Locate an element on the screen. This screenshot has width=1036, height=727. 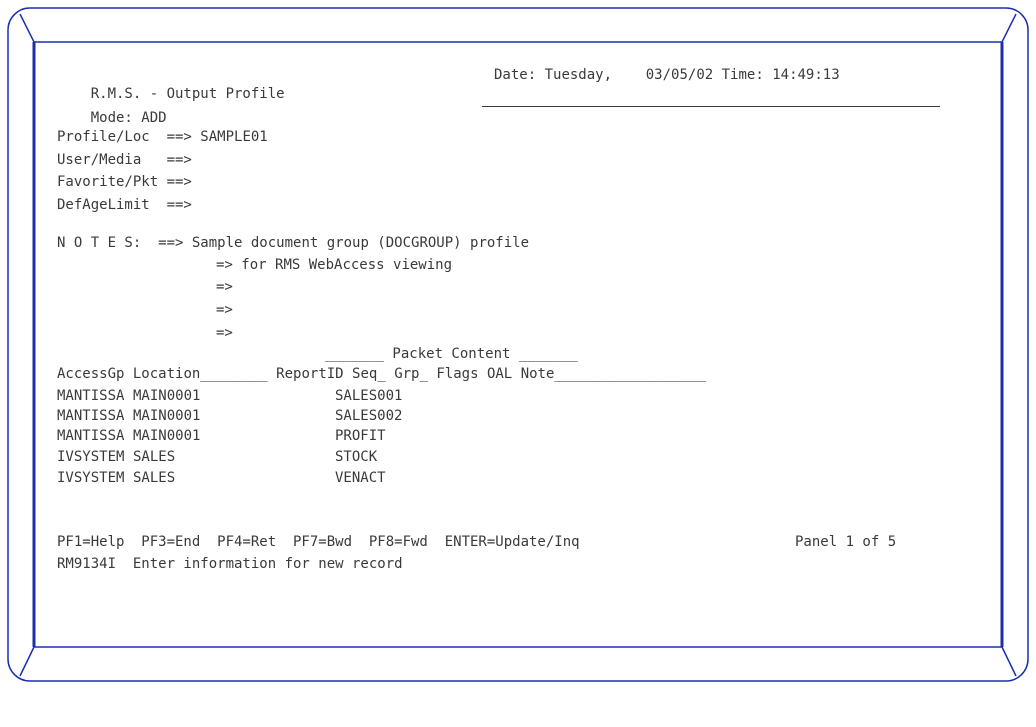
date-value: 03/05/02 is located at coordinates (679, 75).